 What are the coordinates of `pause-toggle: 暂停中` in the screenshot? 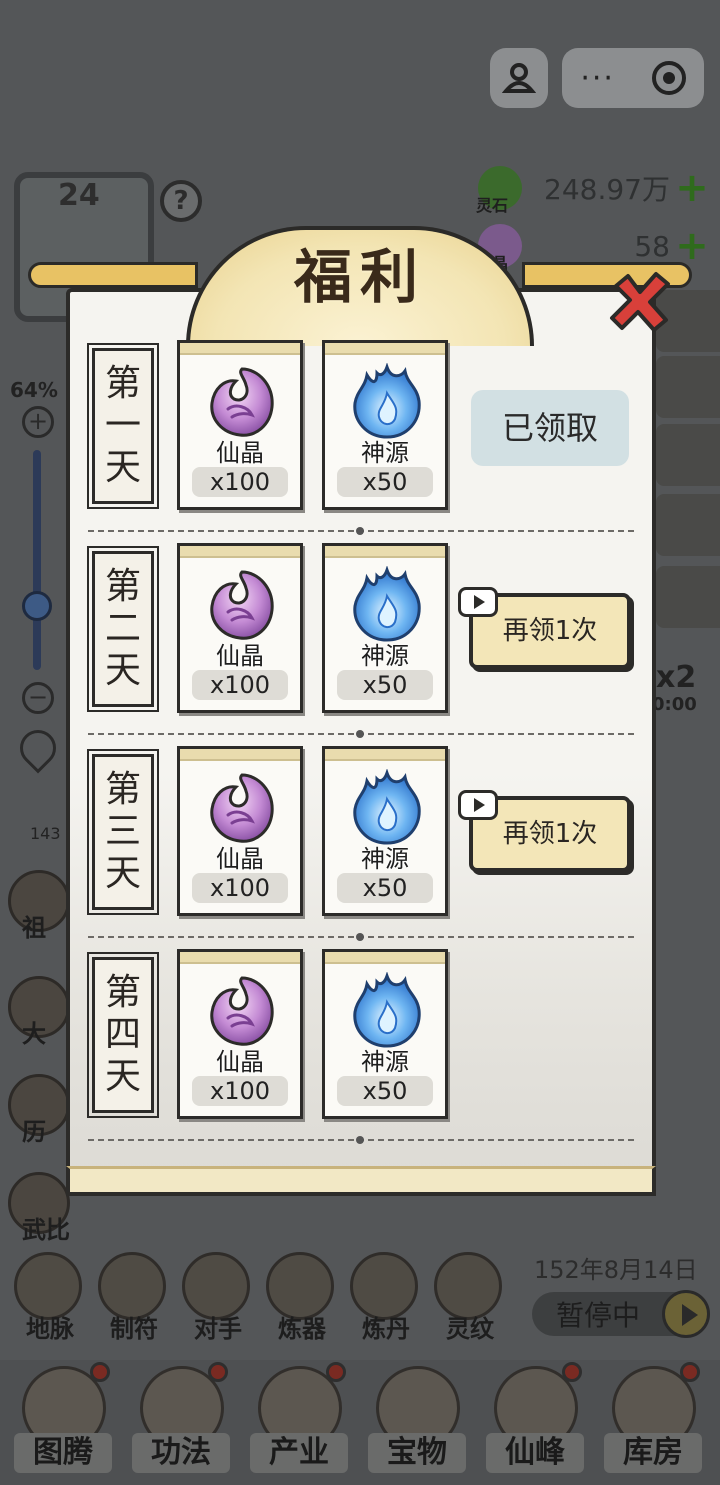 It's located at (621, 1314).